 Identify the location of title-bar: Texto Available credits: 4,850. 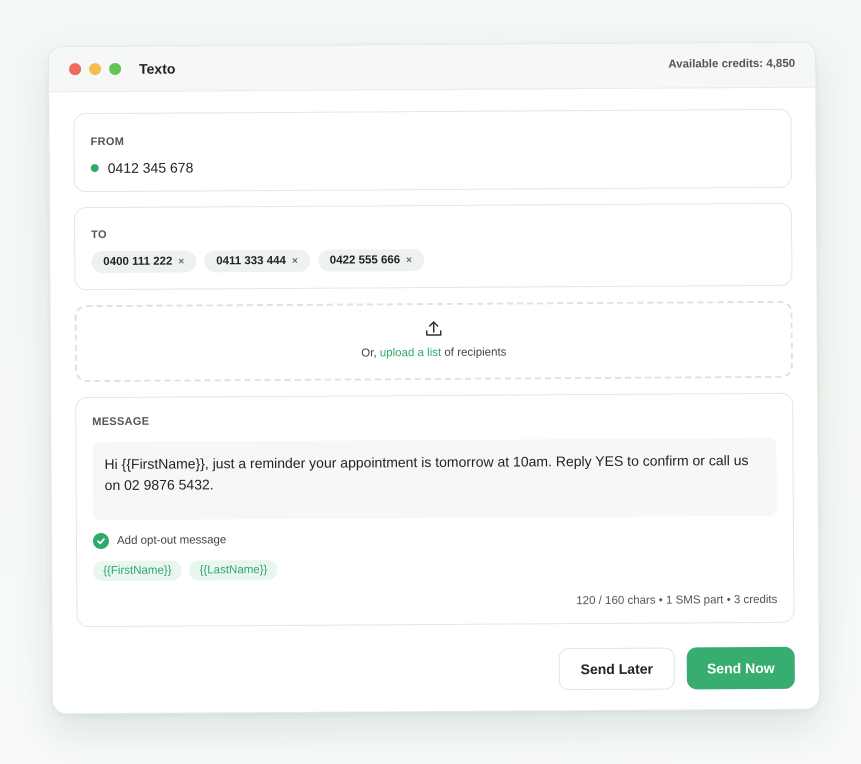
(432, 67).